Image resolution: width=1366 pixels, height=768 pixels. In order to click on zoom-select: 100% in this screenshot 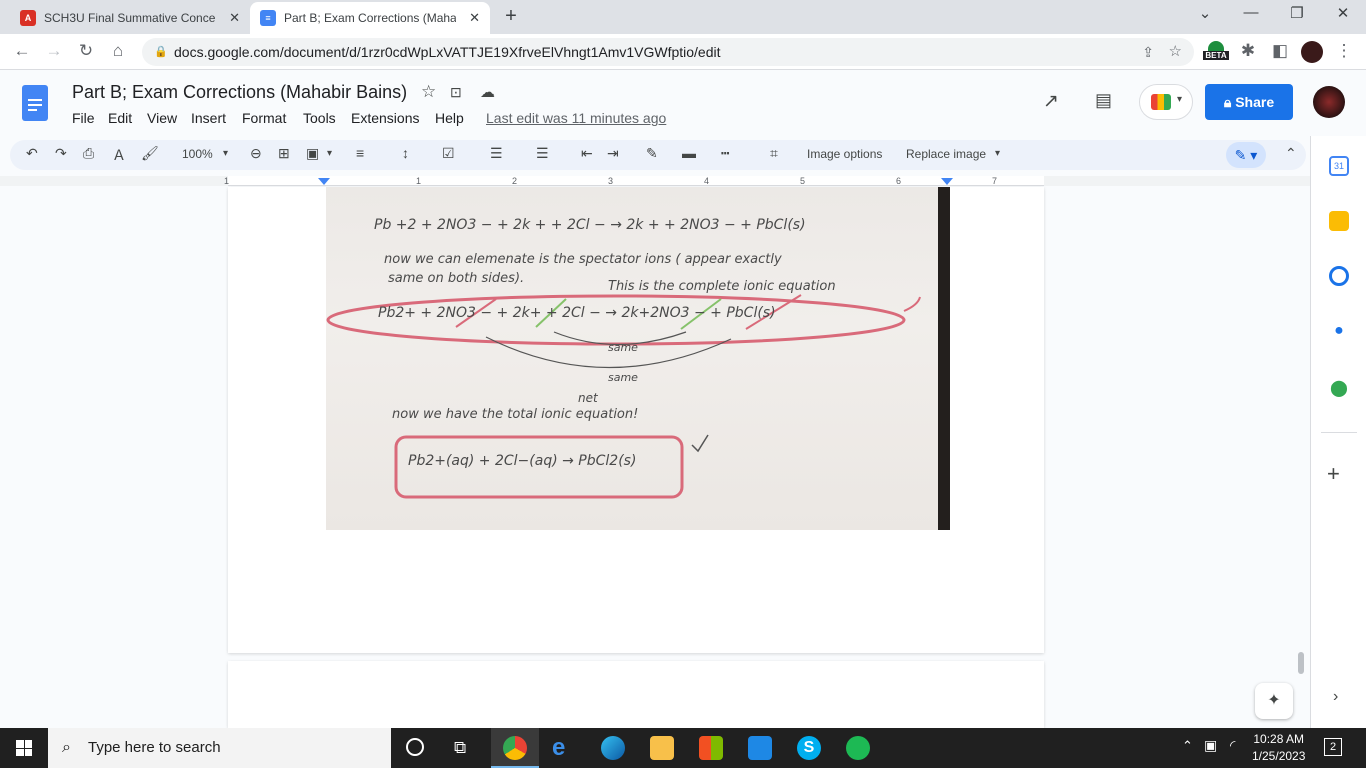, I will do `click(197, 154)`.